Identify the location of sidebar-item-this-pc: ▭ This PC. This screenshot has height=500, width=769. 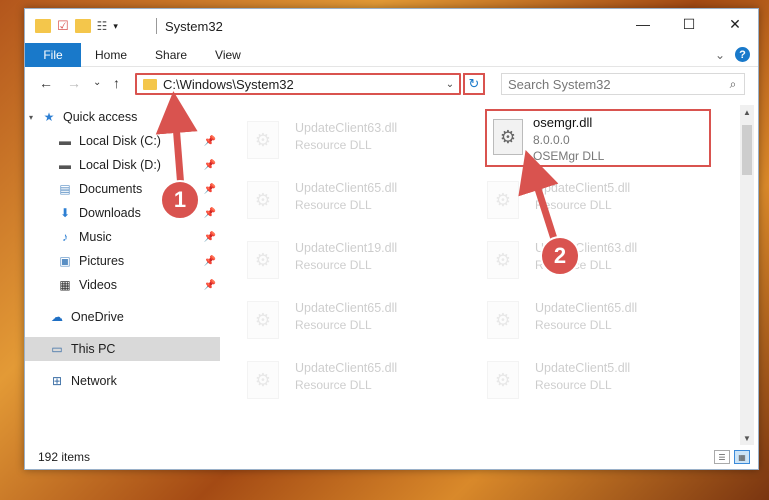
(122, 349).